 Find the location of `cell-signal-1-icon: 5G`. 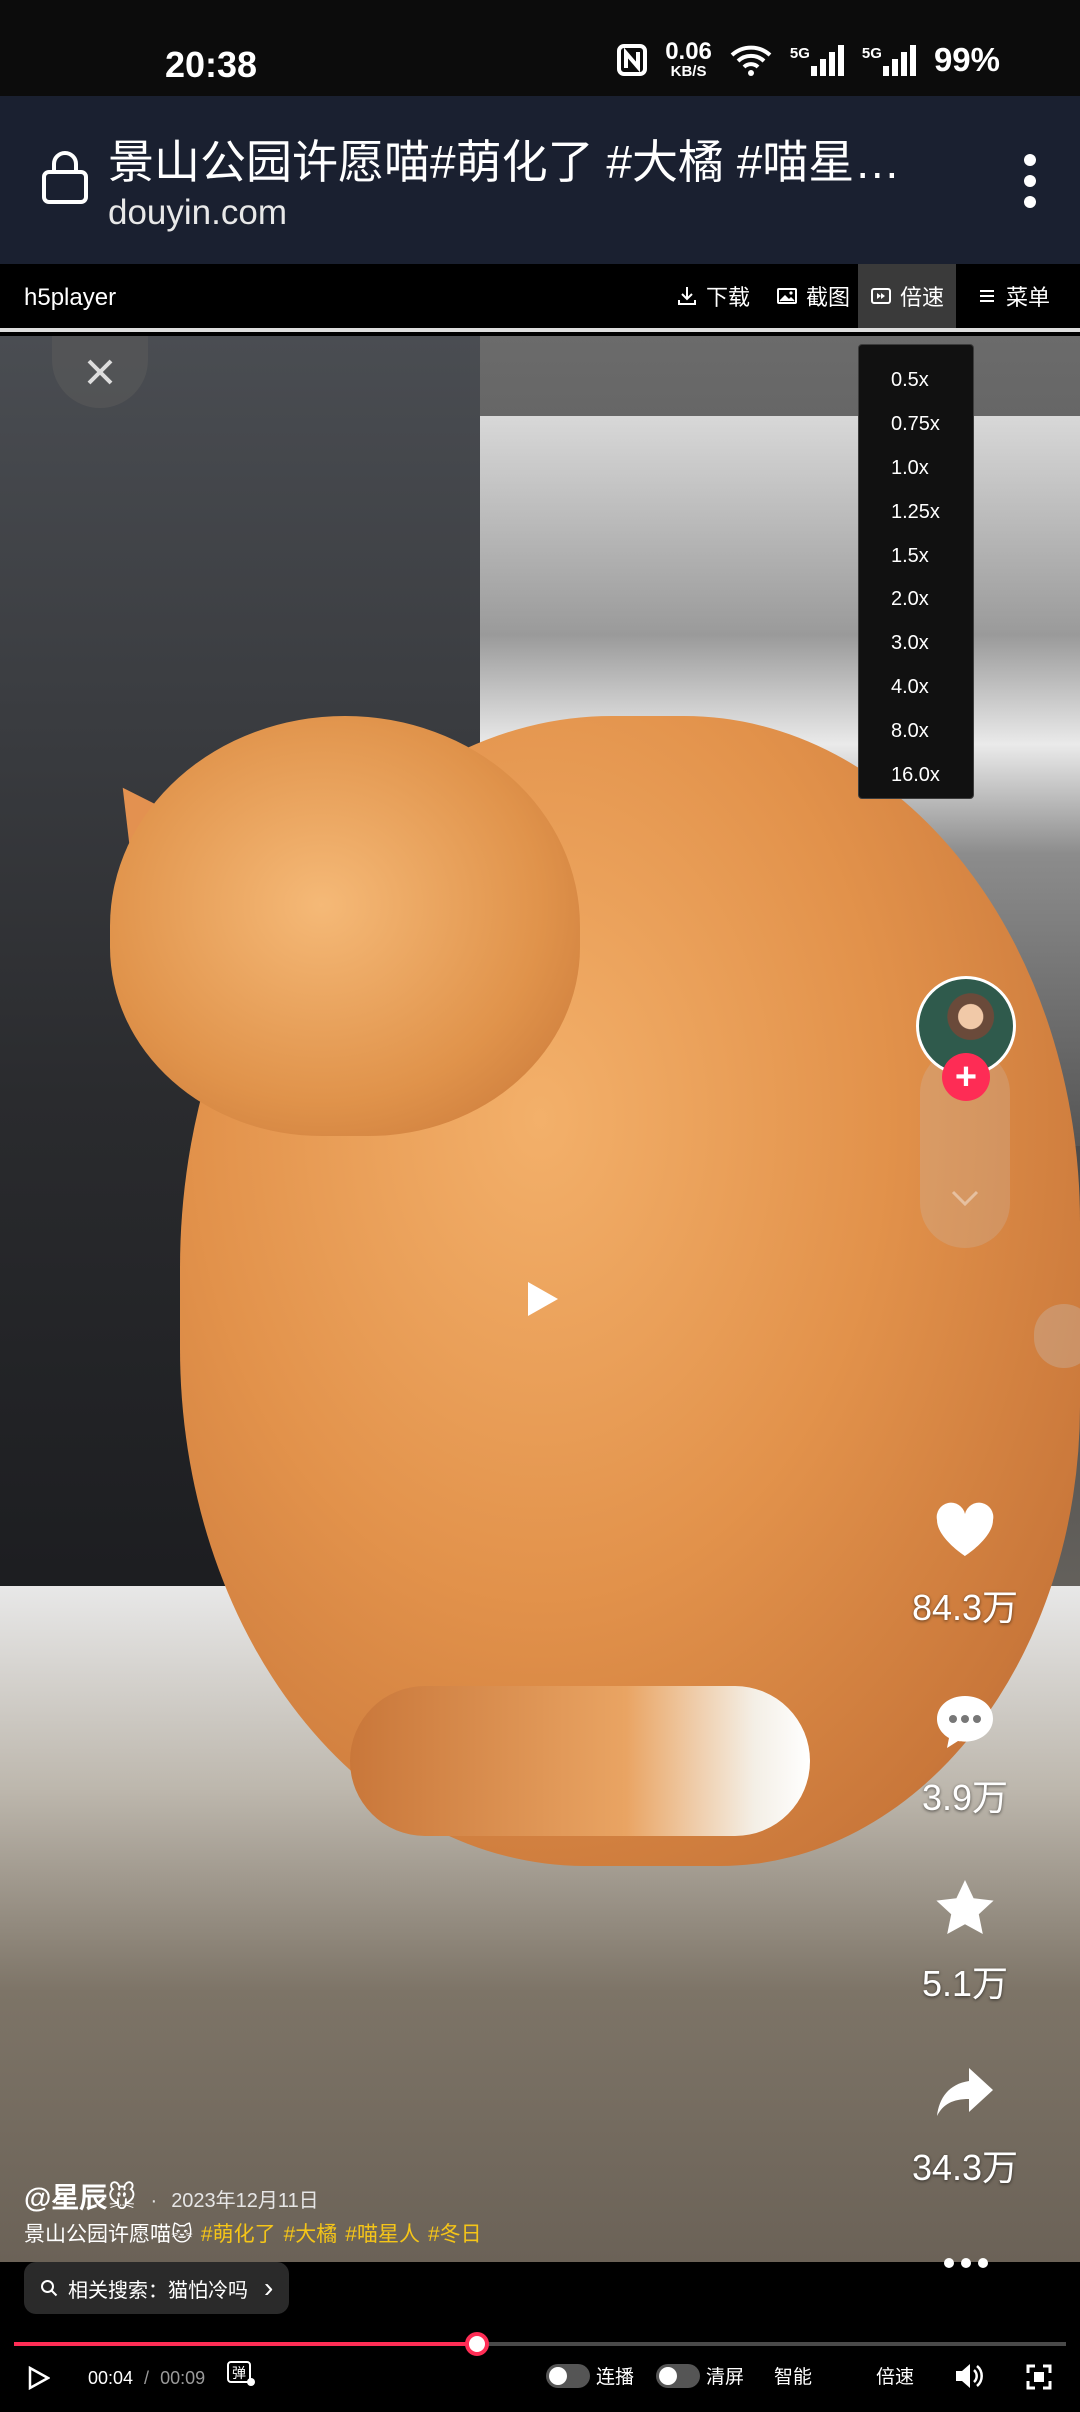

cell-signal-1-icon: 5G is located at coordinates (817, 60).